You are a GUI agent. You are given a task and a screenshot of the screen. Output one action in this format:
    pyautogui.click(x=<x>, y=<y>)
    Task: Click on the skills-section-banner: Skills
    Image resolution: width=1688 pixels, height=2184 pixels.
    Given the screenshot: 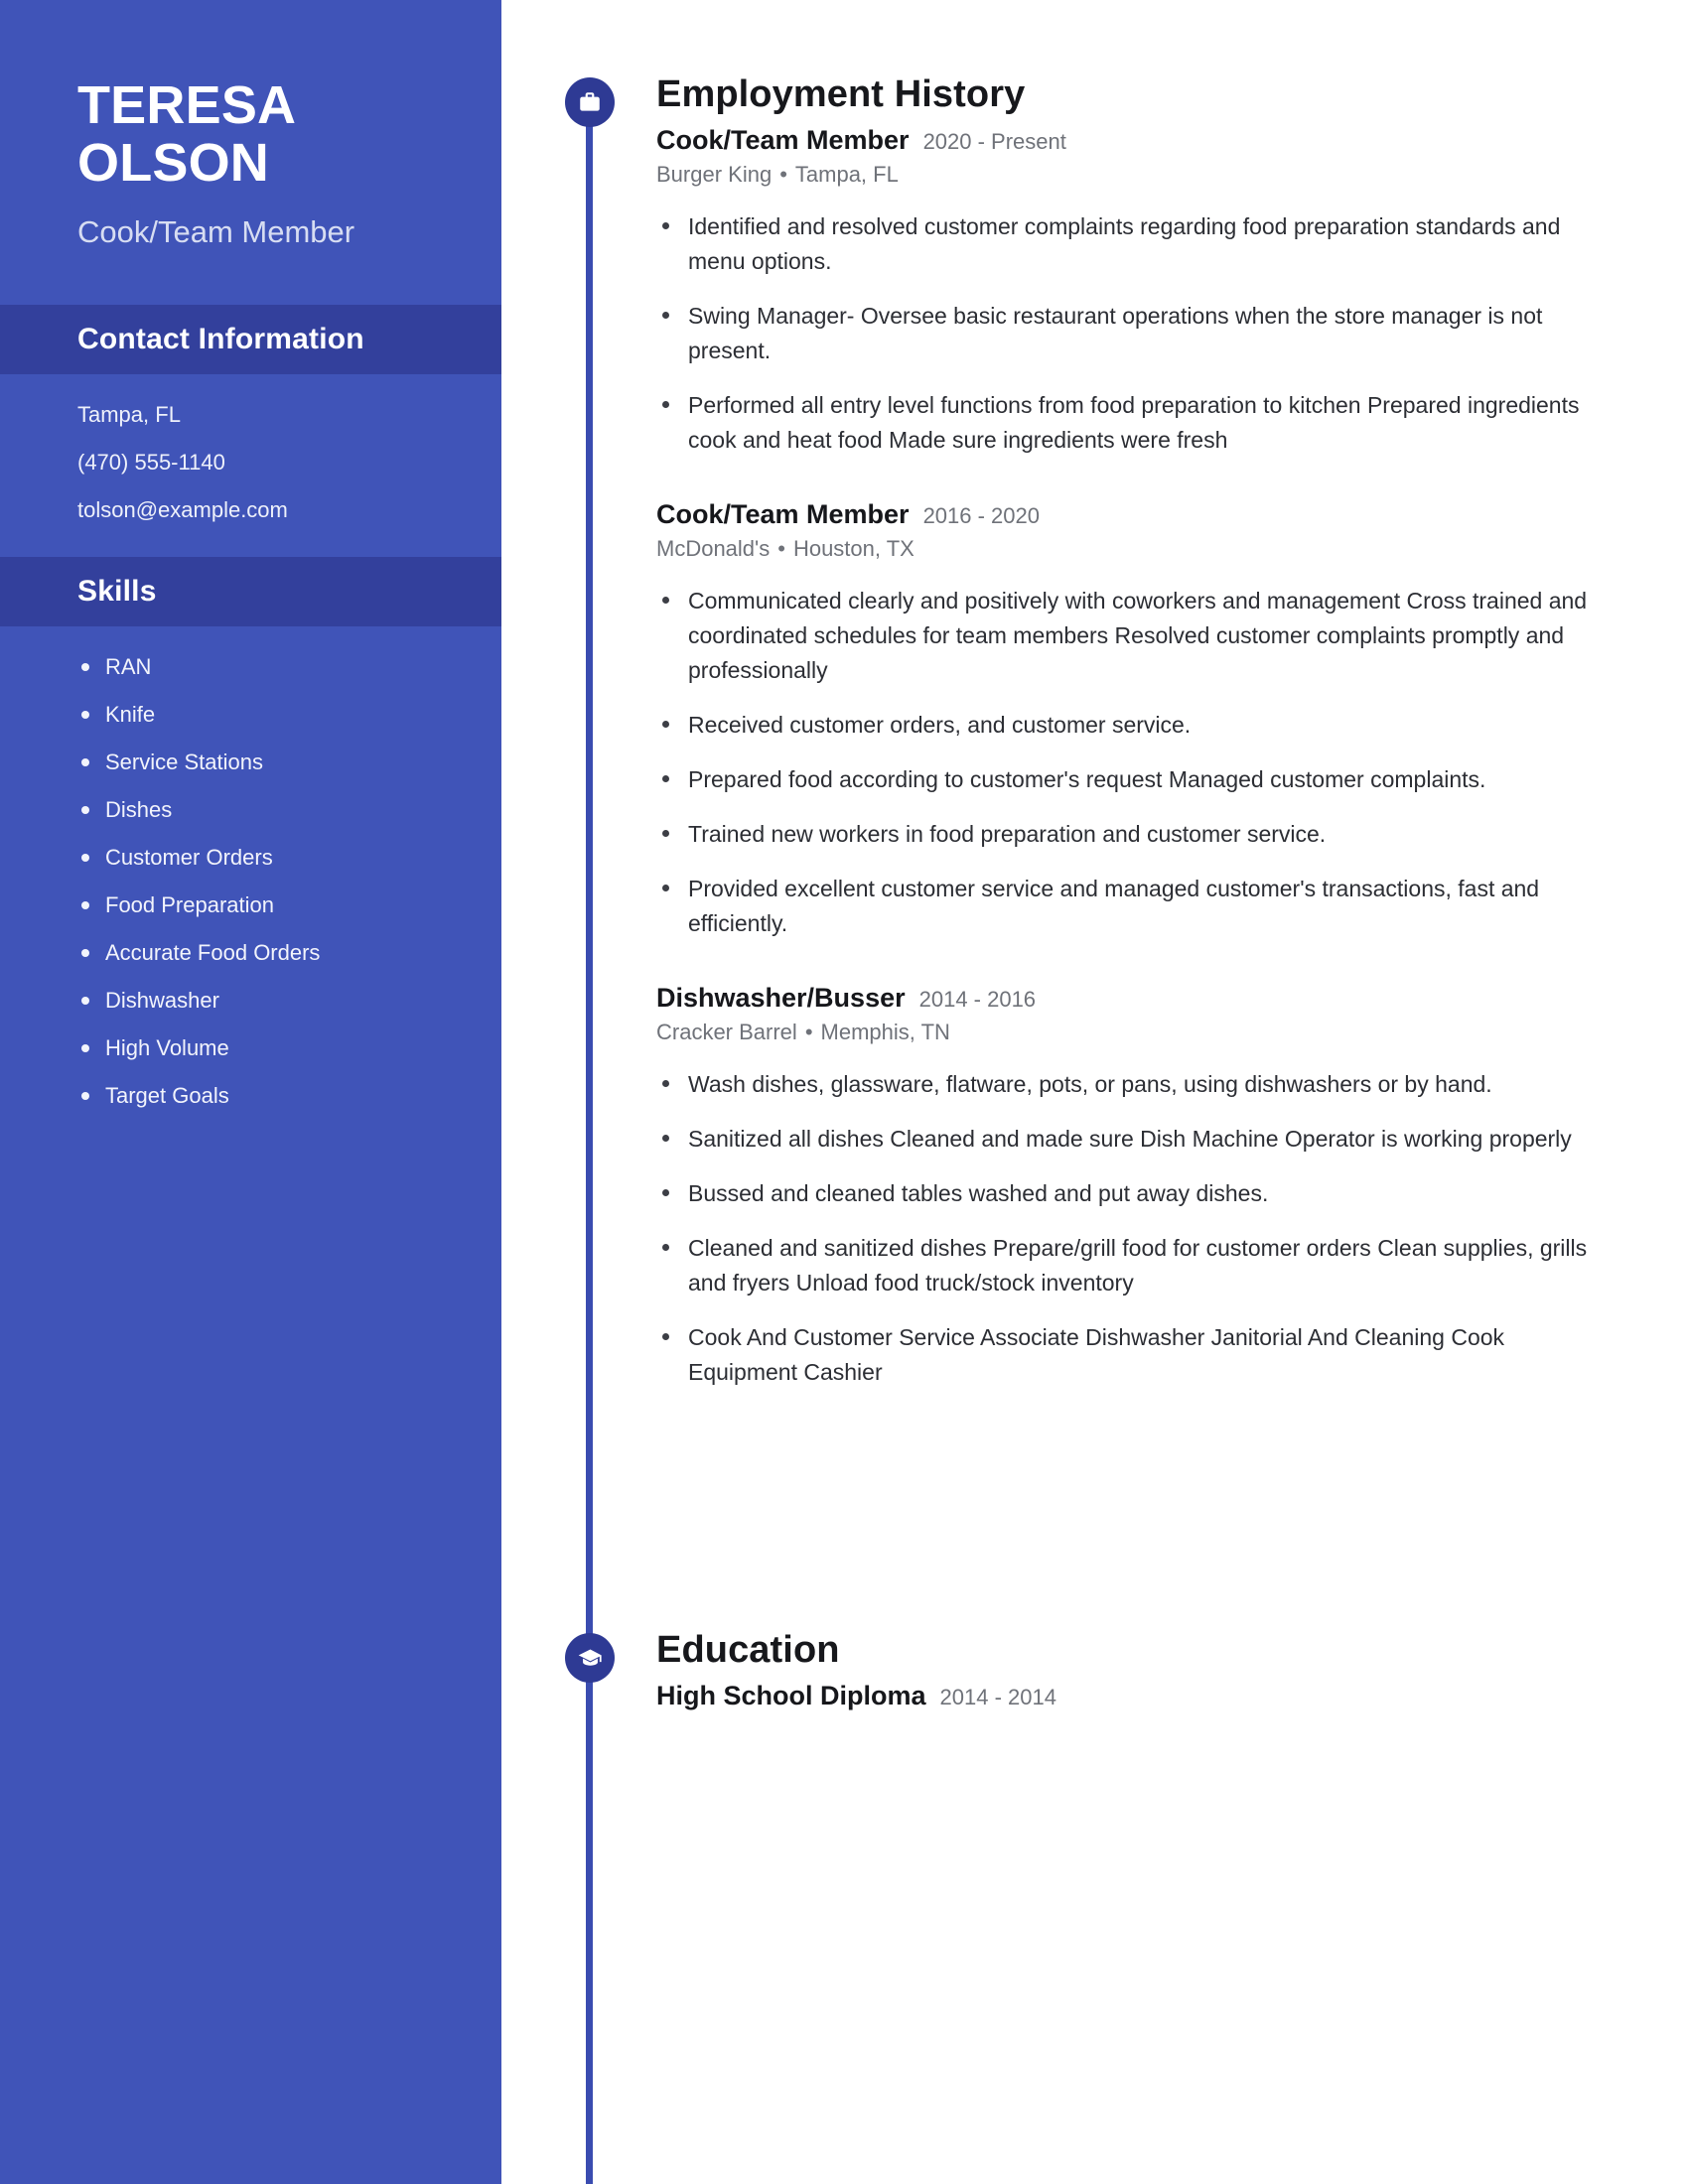 What is the action you would take?
    pyautogui.click(x=250, y=592)
    